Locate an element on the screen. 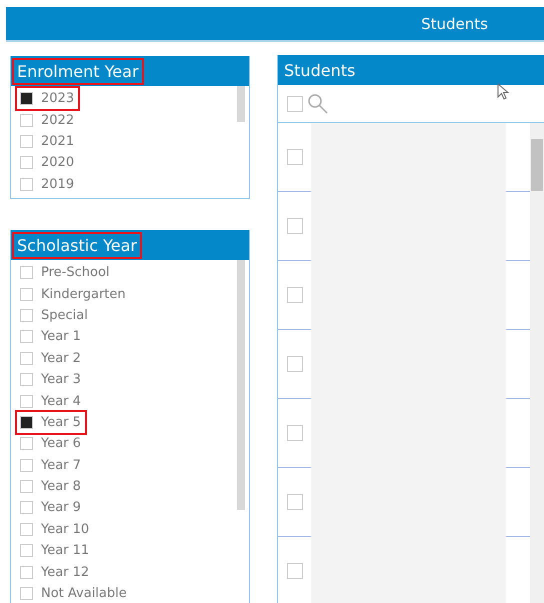  filter-option: Year 2 is located at coordinates (51, 358).